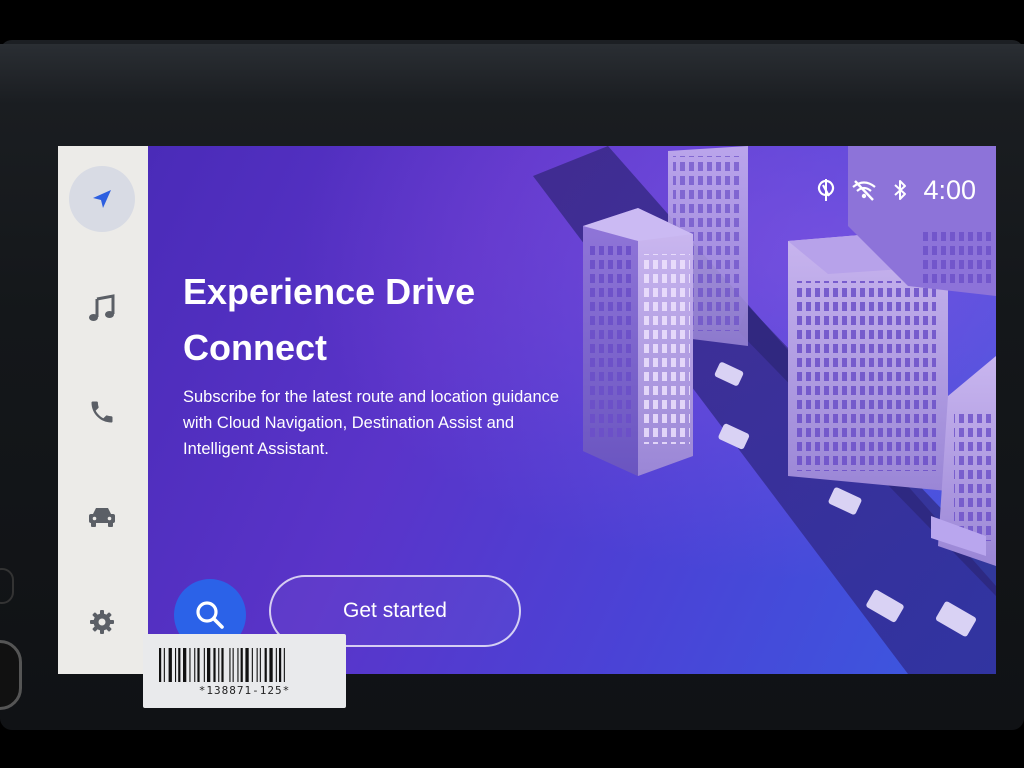 This screenshot has height=768, width=1024. I want to click on gear-icon, so click(102, 622).